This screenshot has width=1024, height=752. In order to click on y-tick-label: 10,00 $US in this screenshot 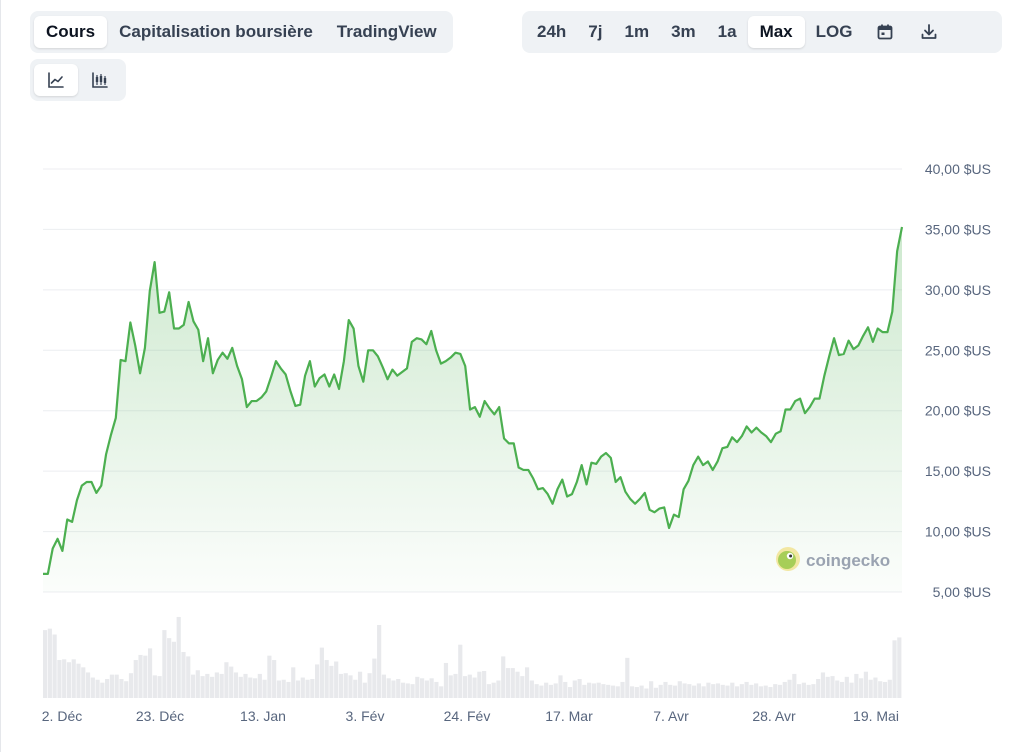, I will do `click(958, 532)`.